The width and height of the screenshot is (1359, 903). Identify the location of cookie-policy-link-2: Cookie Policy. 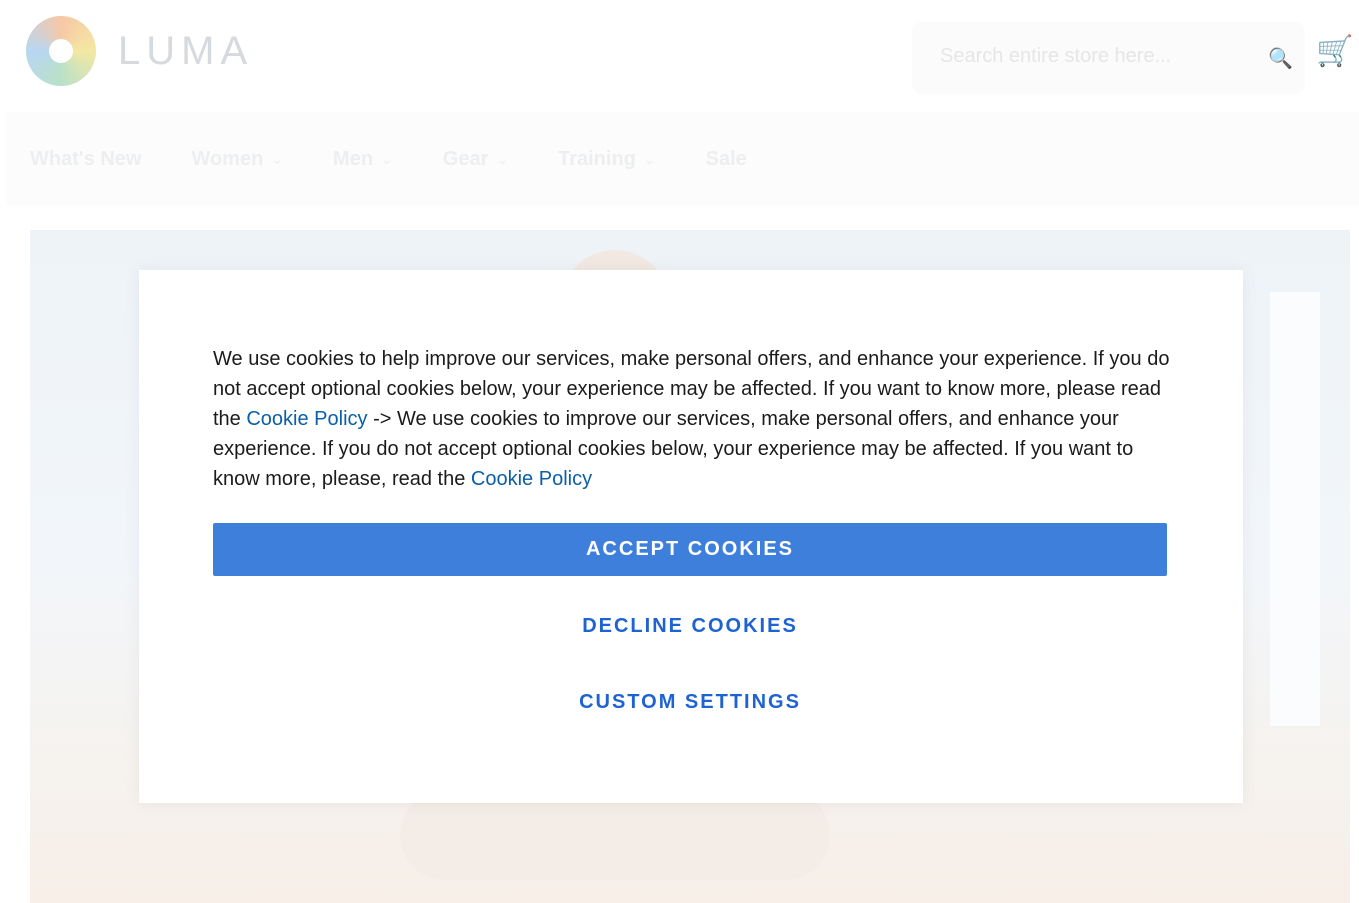
(531, 479).